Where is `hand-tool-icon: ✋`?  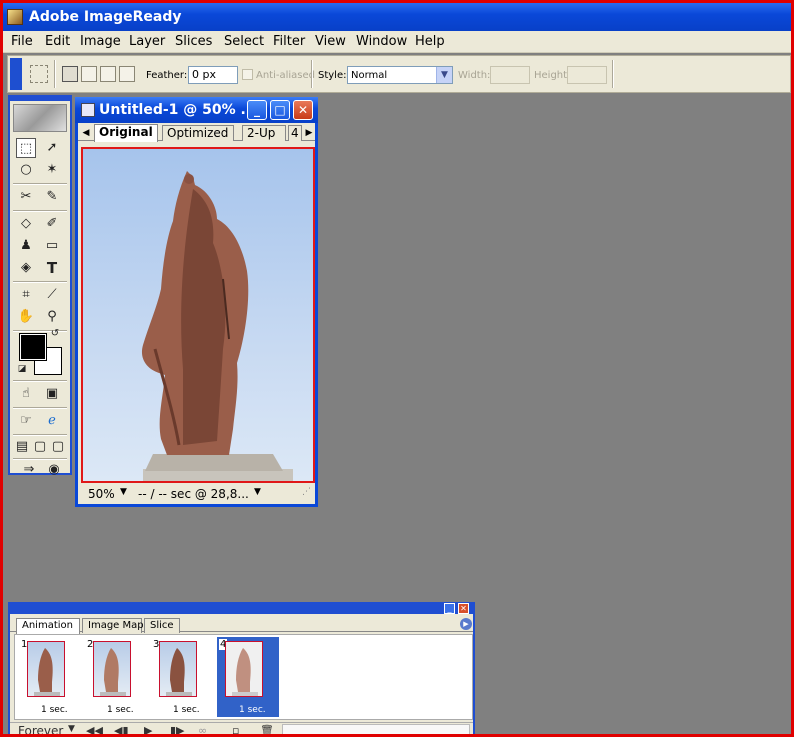
hand-tool-icon: ✋ is located at coordinates (26, 317).